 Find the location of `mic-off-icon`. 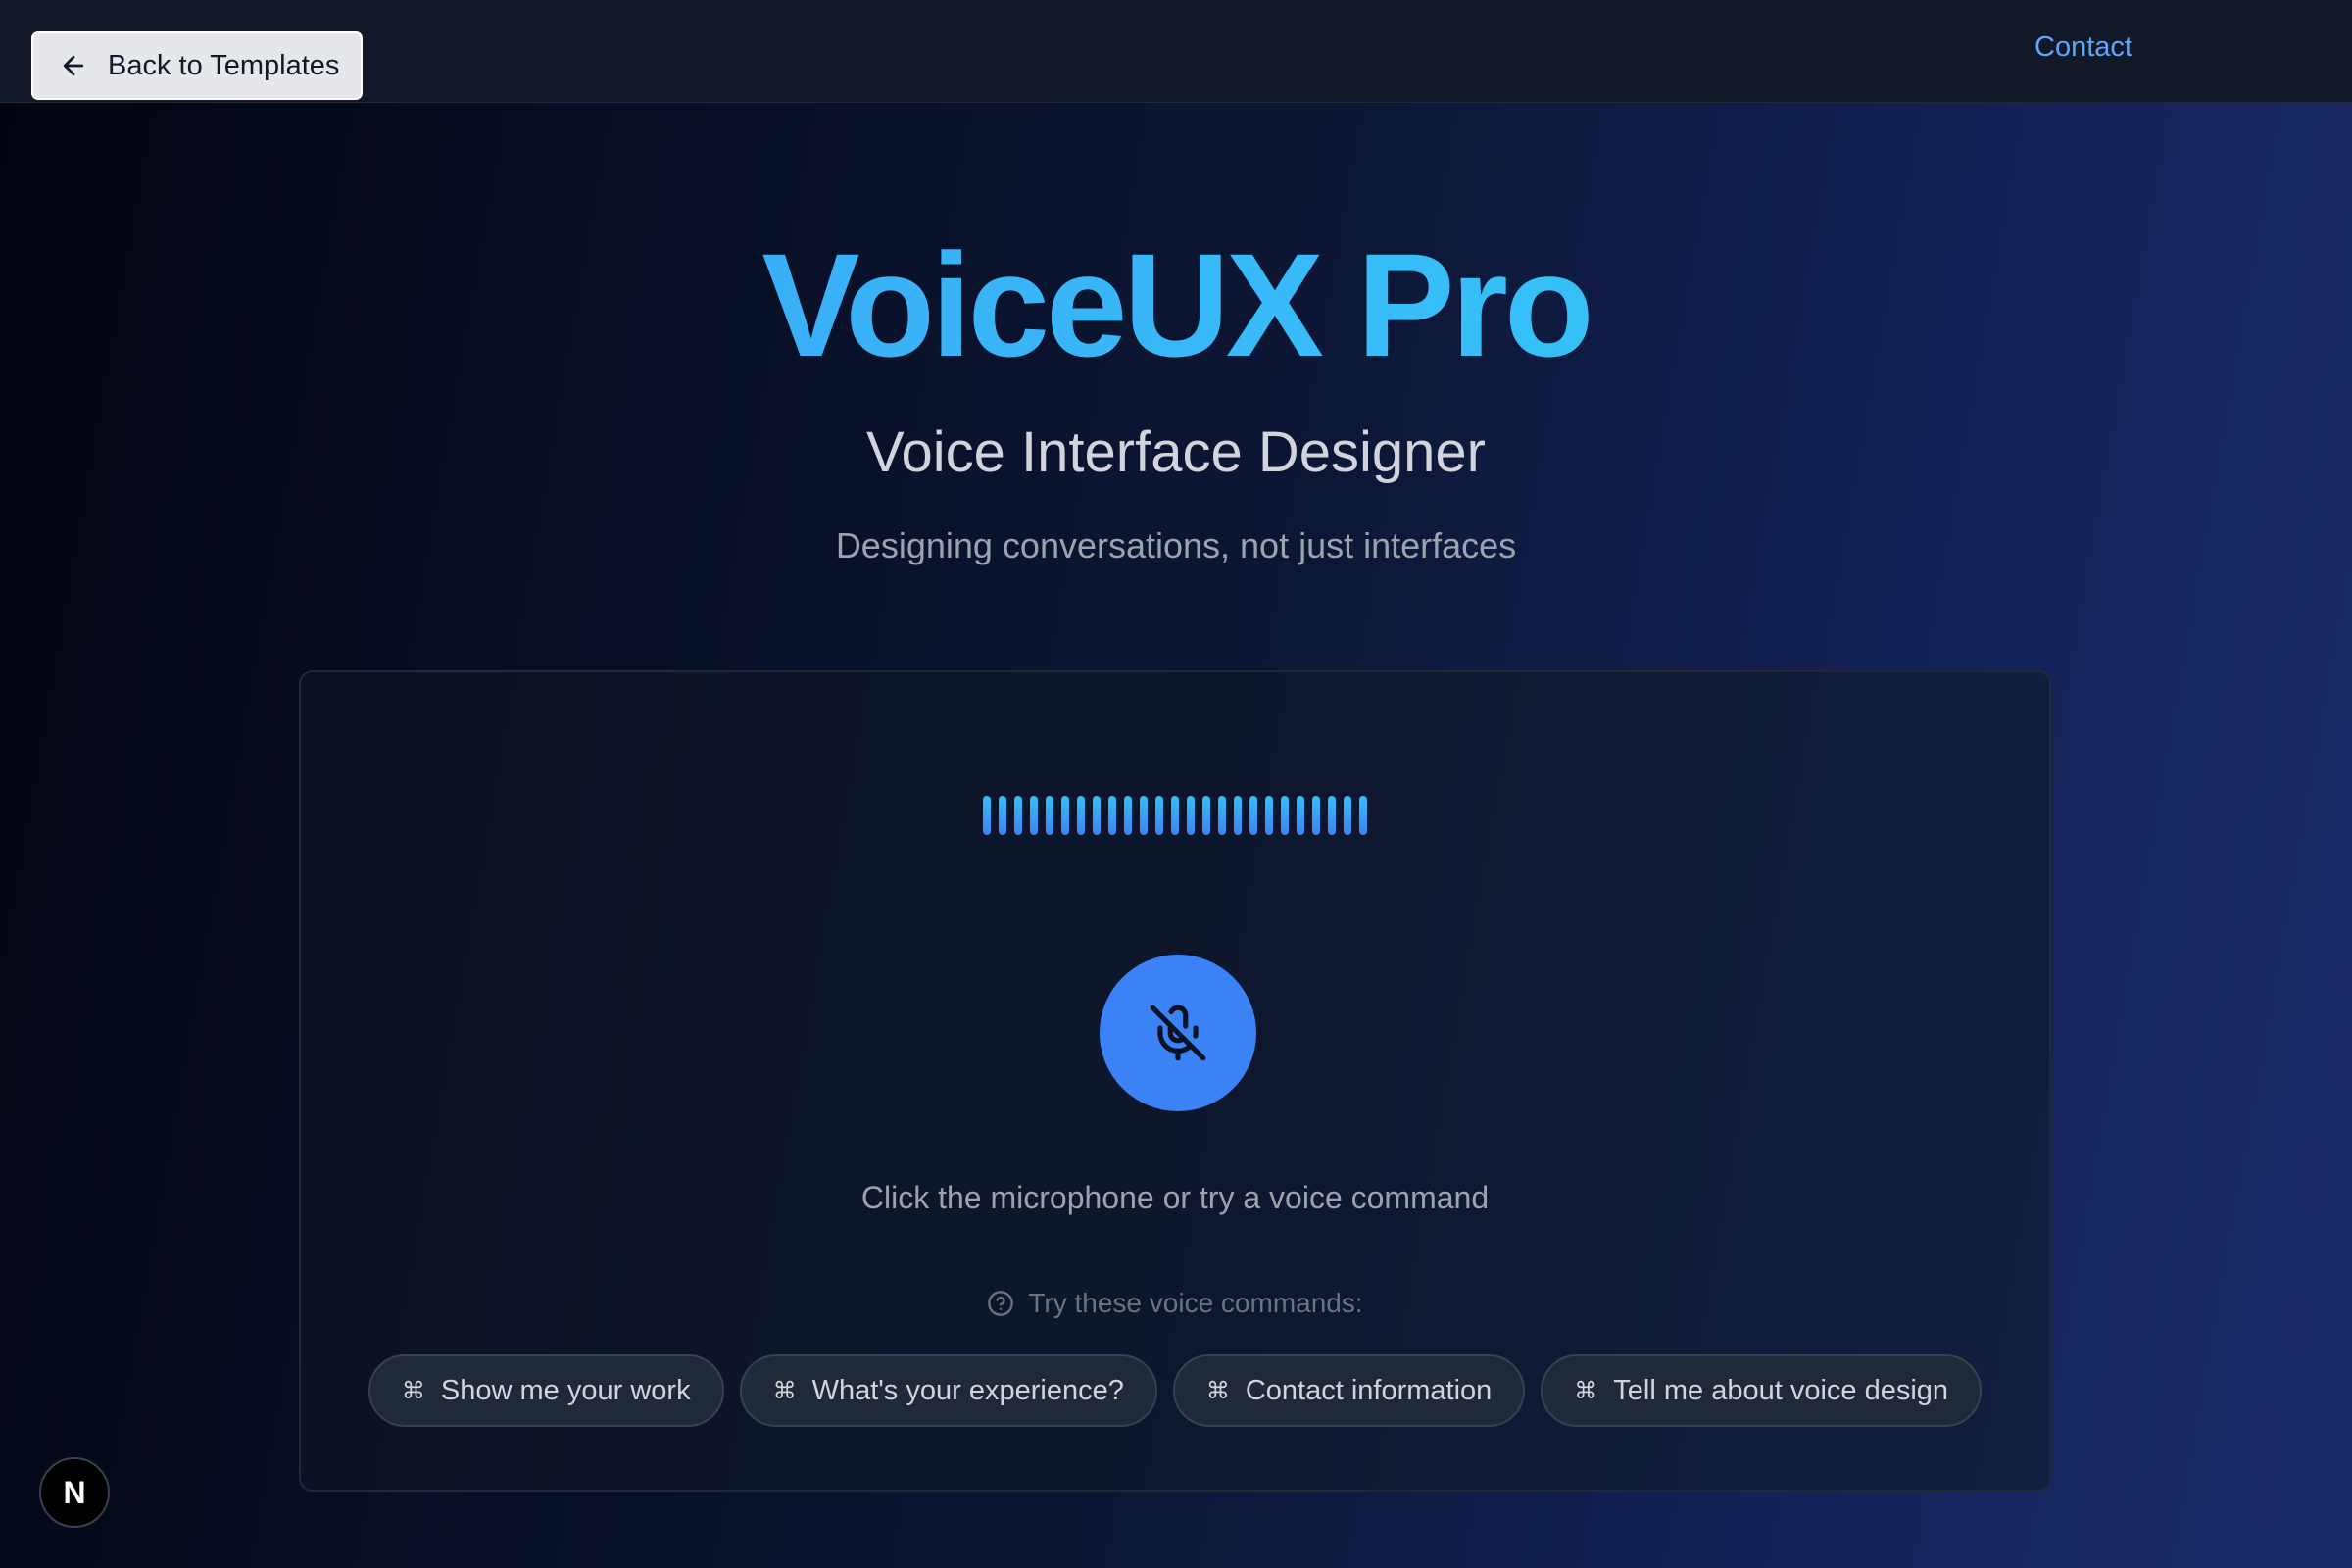

mic-off-icon is located at coordinates (1178, 1032).